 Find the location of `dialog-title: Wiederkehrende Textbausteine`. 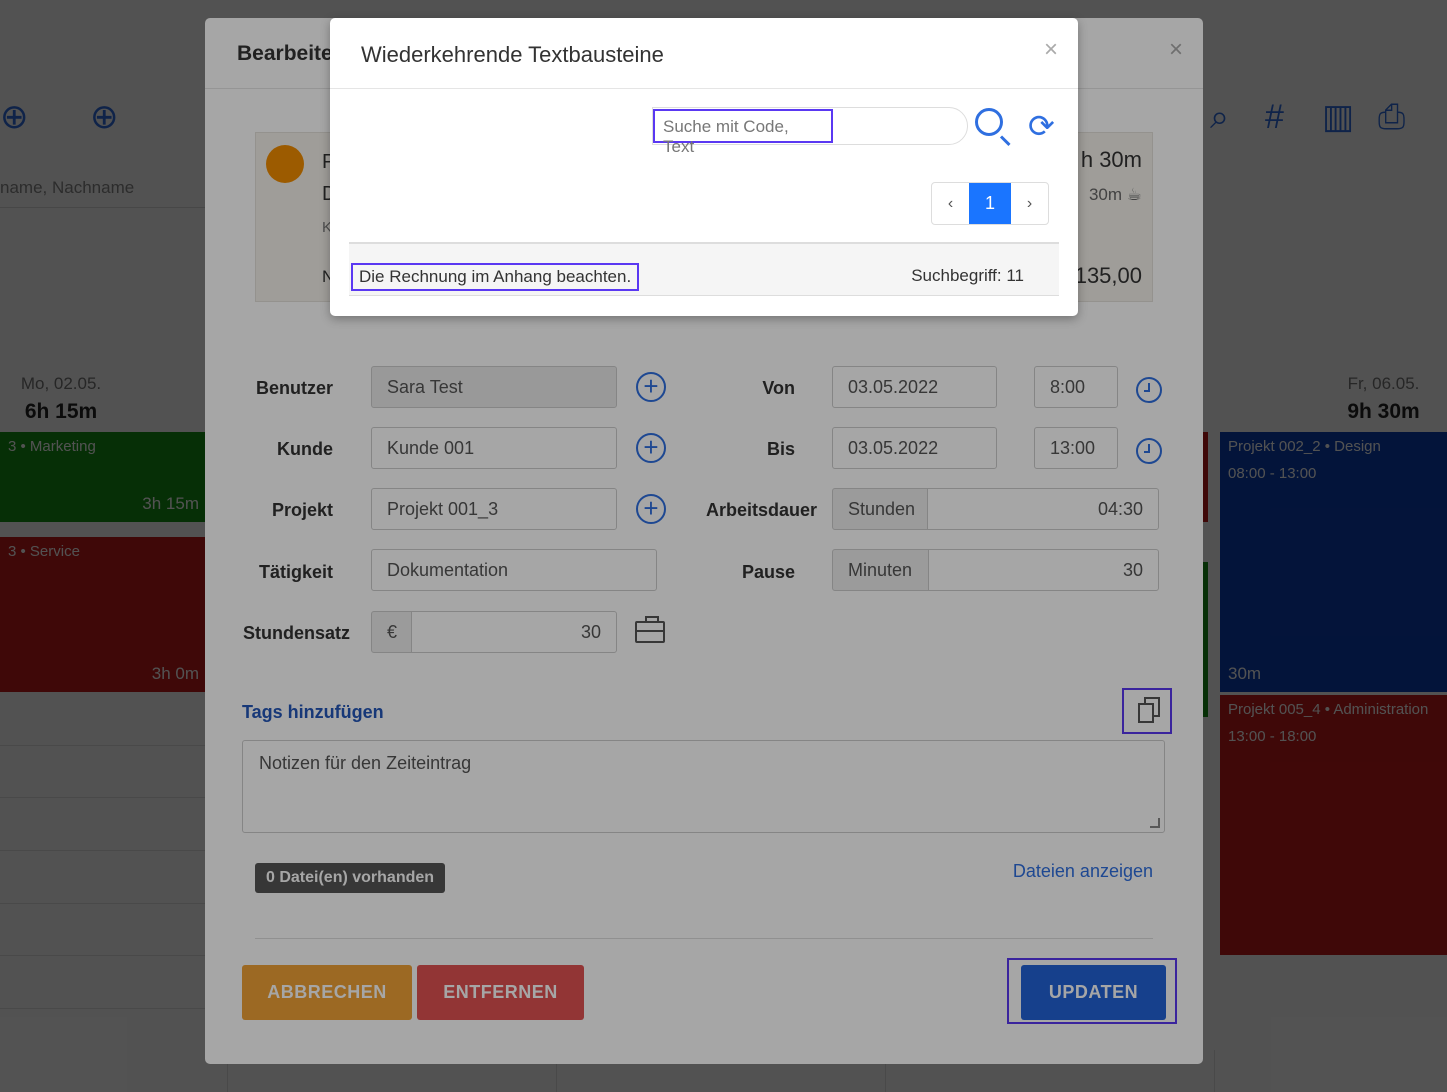

dialog-title: Wiederkehrende Textbausteine is located at coordinates (512, 54).